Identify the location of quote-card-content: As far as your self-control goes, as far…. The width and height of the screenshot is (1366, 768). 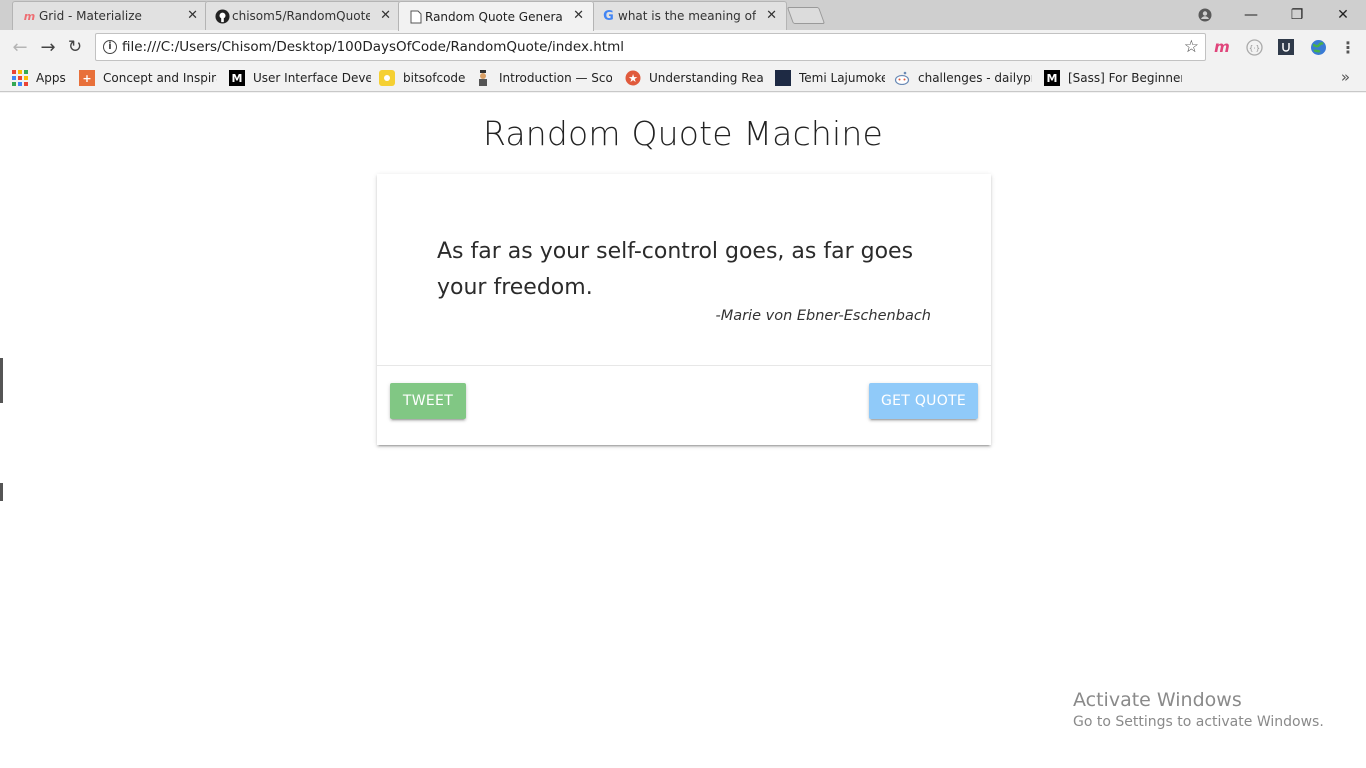
(684, 270).